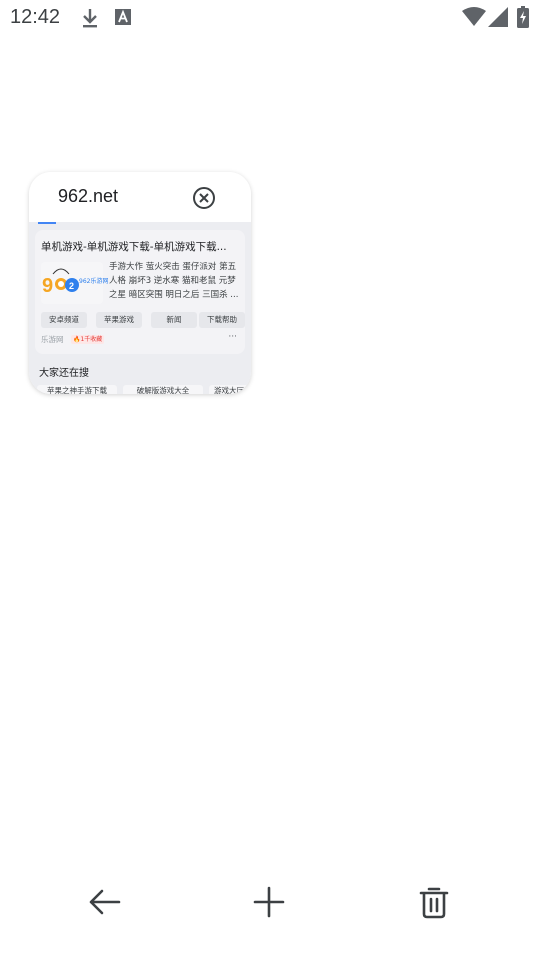 The image size is (540, 960). Describe the element at coordinates (35, 17) in the screenshot. I see `status-time: 12:42` at that location.